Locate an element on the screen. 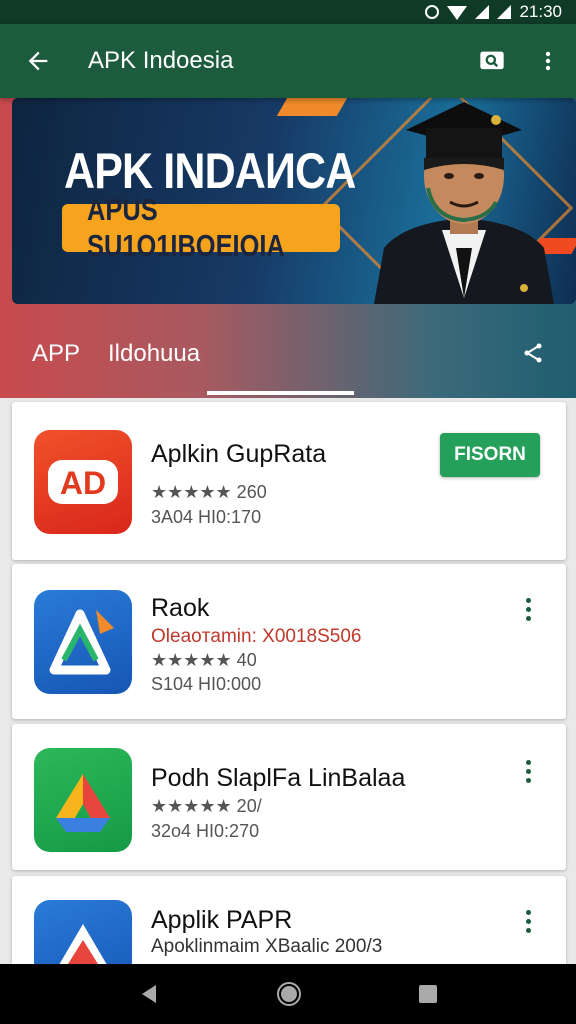  search-button is located at coordinates (492, 61).